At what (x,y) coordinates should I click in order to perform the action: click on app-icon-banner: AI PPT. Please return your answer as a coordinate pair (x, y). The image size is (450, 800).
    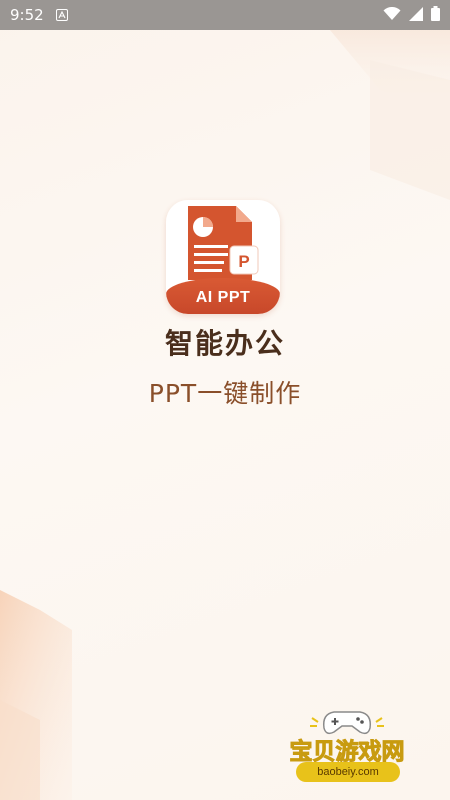
    Looking at the image, I should click on (223, 296).